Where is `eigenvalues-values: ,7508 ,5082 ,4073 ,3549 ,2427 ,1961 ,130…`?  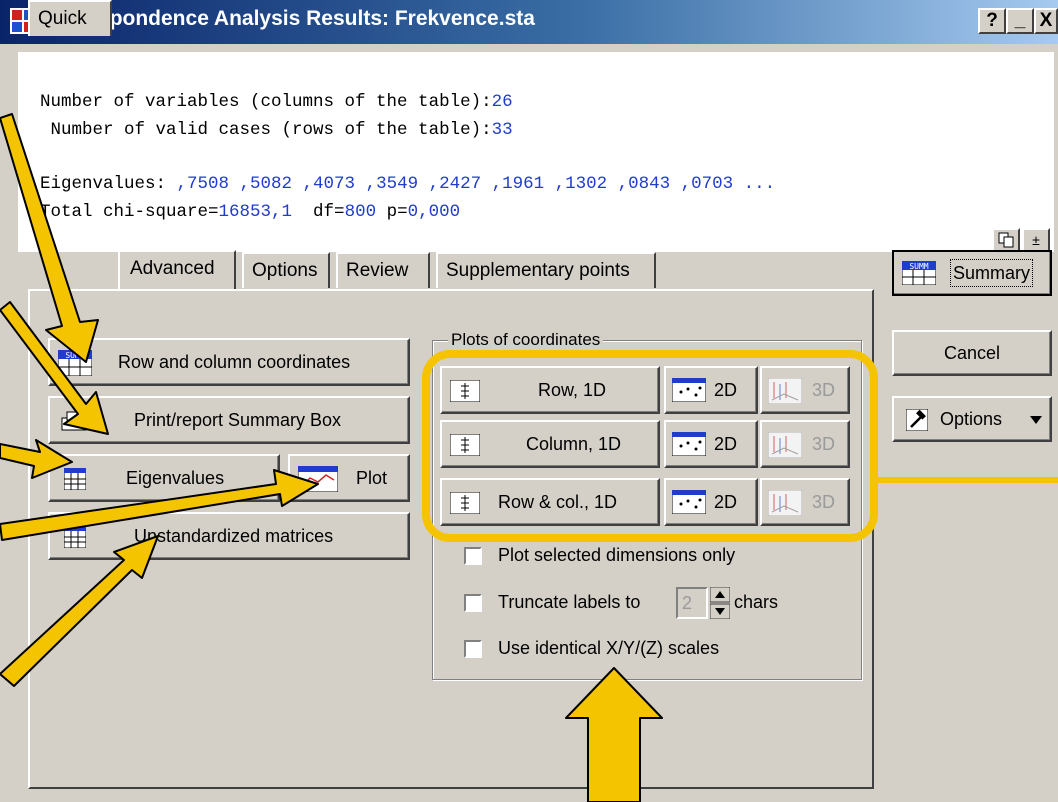 eigenvalues-values: ,7508 ,5082 ,4073 ,3549 ,2427 ,1961 ,130… is located at coordinates (476, 184).